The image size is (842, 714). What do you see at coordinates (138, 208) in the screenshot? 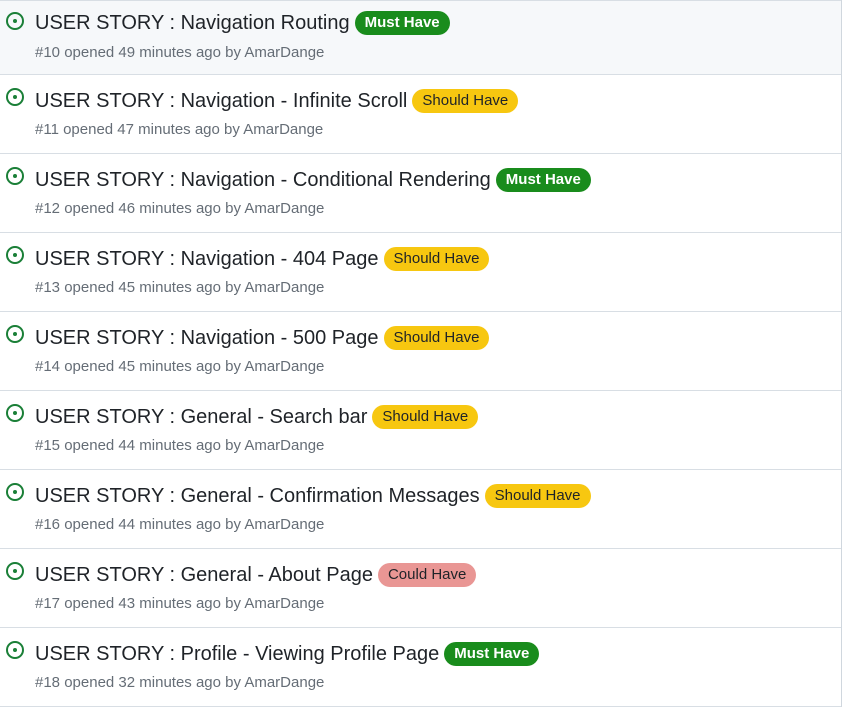
I see `issue-meta-text: #12 opened 46 minutes ago by` at bounding box center [138, 208].